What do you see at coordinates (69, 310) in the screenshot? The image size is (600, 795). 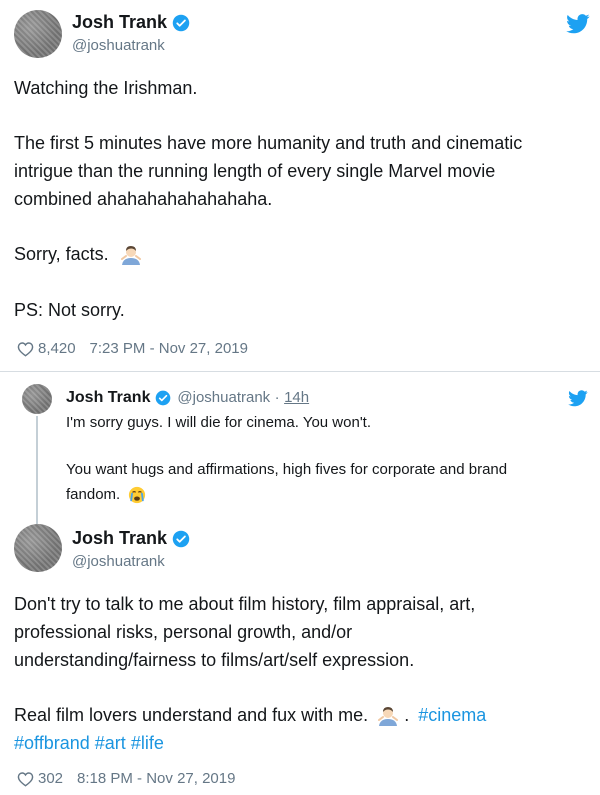 I see `tweet-text-line: PS: Not sorry.` at bounding box center [69, 310].